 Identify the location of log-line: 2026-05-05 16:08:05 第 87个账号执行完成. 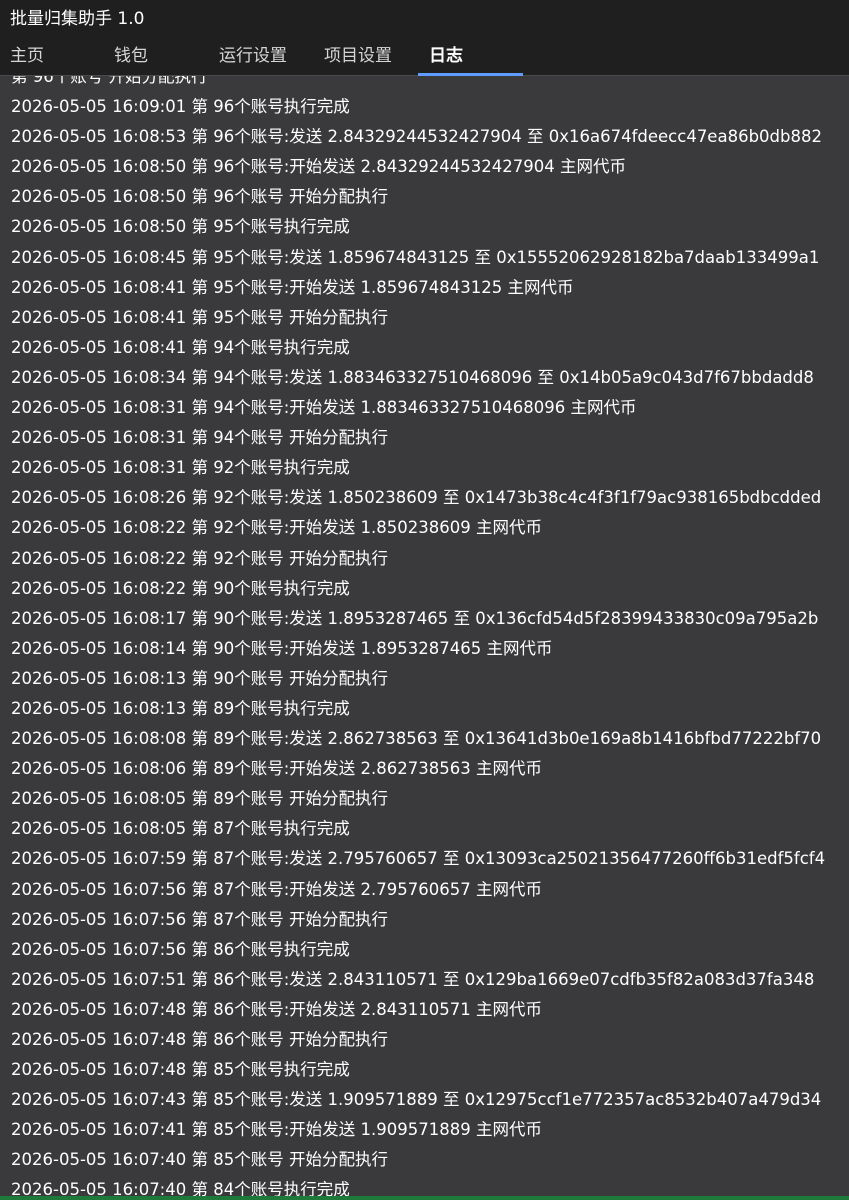
(180, 829).